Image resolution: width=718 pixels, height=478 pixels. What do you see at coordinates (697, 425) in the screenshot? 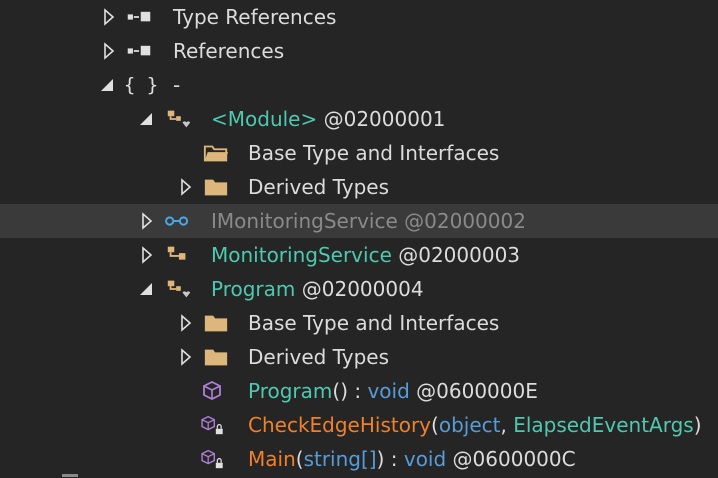
I see `paren-close: )` at bounding box center [697, 425].